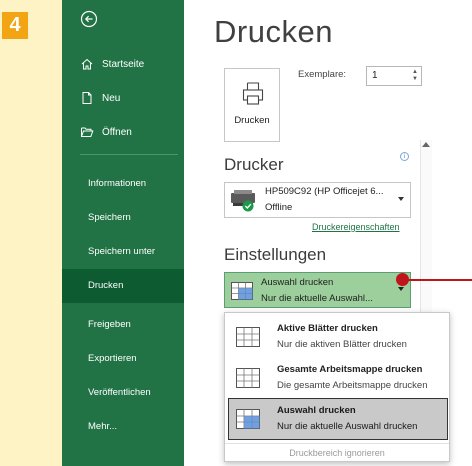 This screenshot has height=466, width=472. I want to click on ignore-print-area-option: Druckbereich ignorieren, so click(337, 453).